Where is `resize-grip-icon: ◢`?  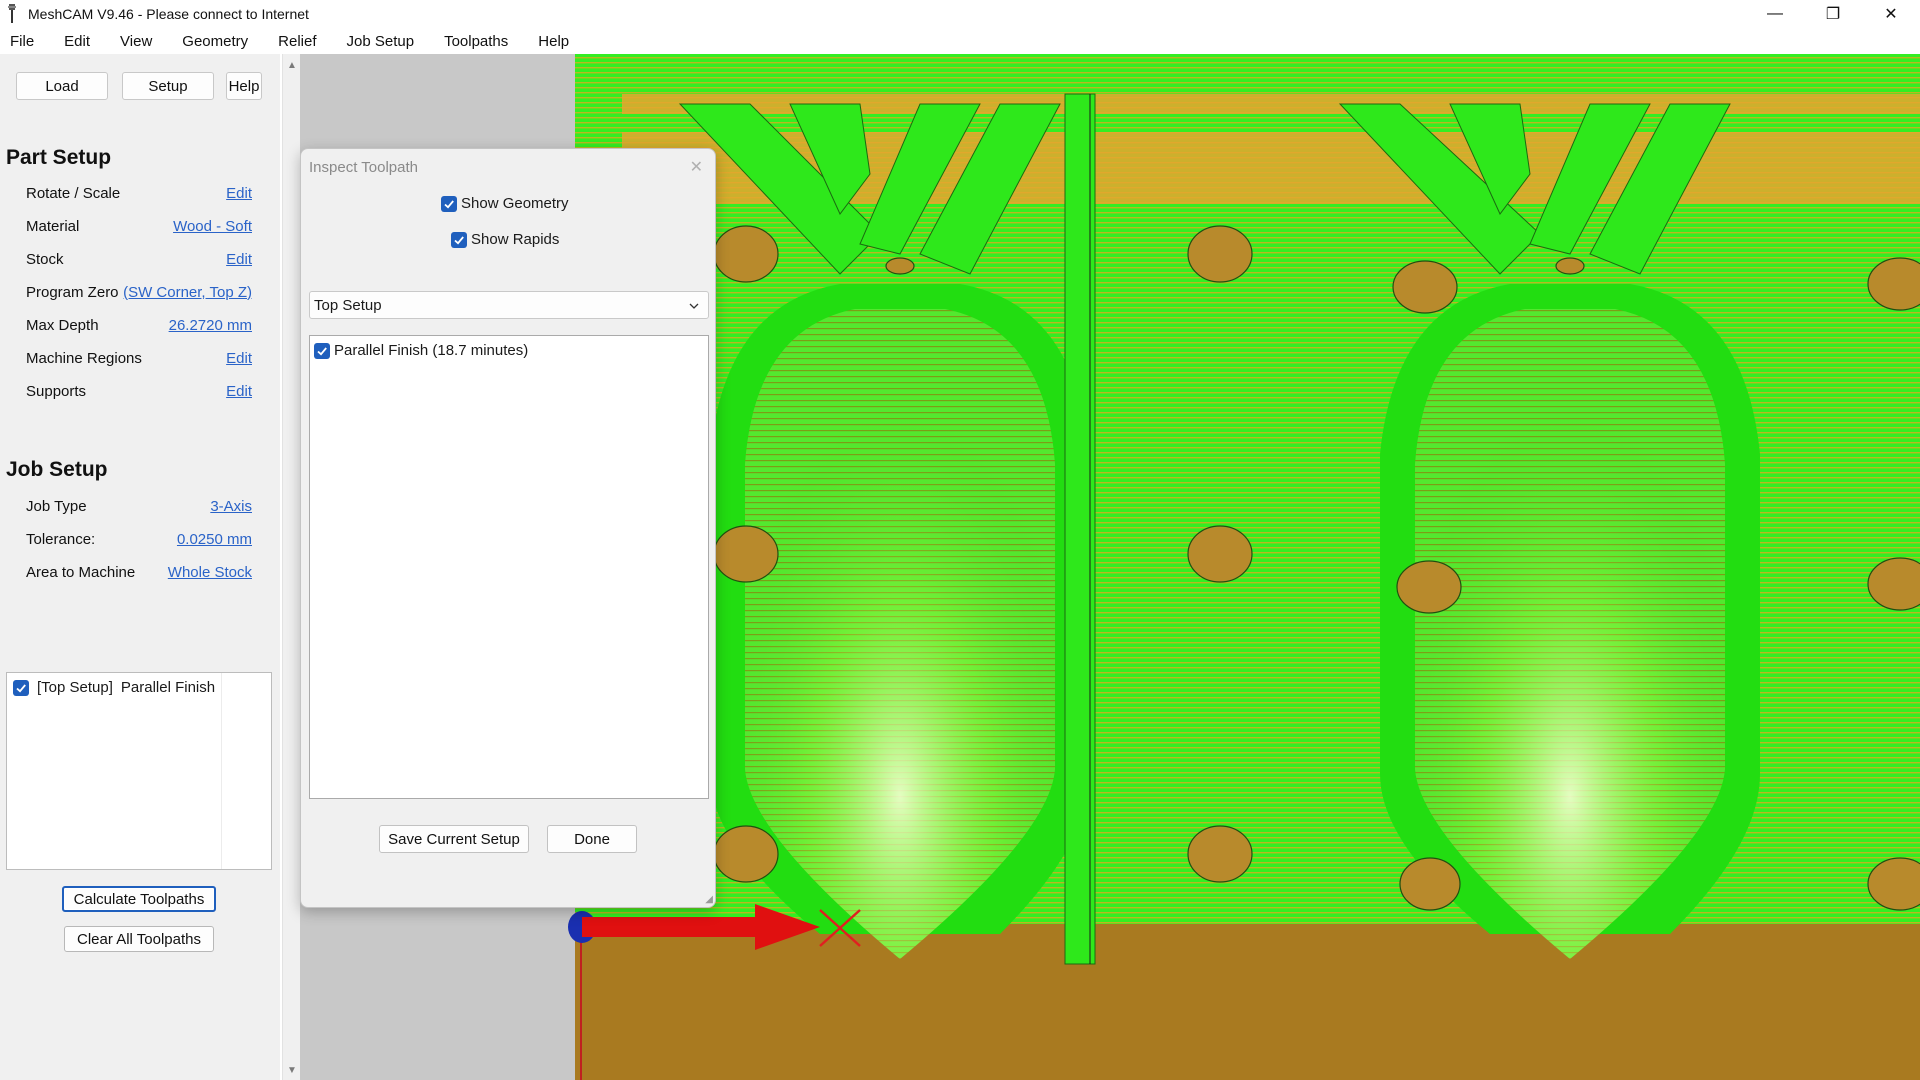 resize-grip-icon: ◢ is located at coordinates (709, 899).